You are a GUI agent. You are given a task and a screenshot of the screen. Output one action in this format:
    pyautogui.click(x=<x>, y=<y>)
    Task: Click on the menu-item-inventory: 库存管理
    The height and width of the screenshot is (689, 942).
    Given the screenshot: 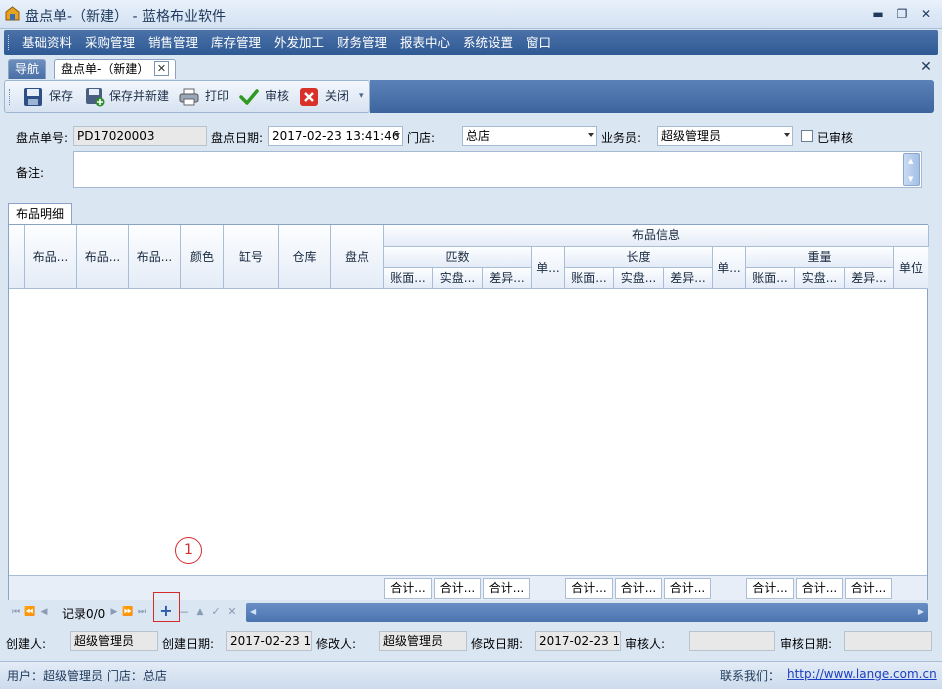 What is the action you would take?
    pyautogui.click(x=236, y=42)
    